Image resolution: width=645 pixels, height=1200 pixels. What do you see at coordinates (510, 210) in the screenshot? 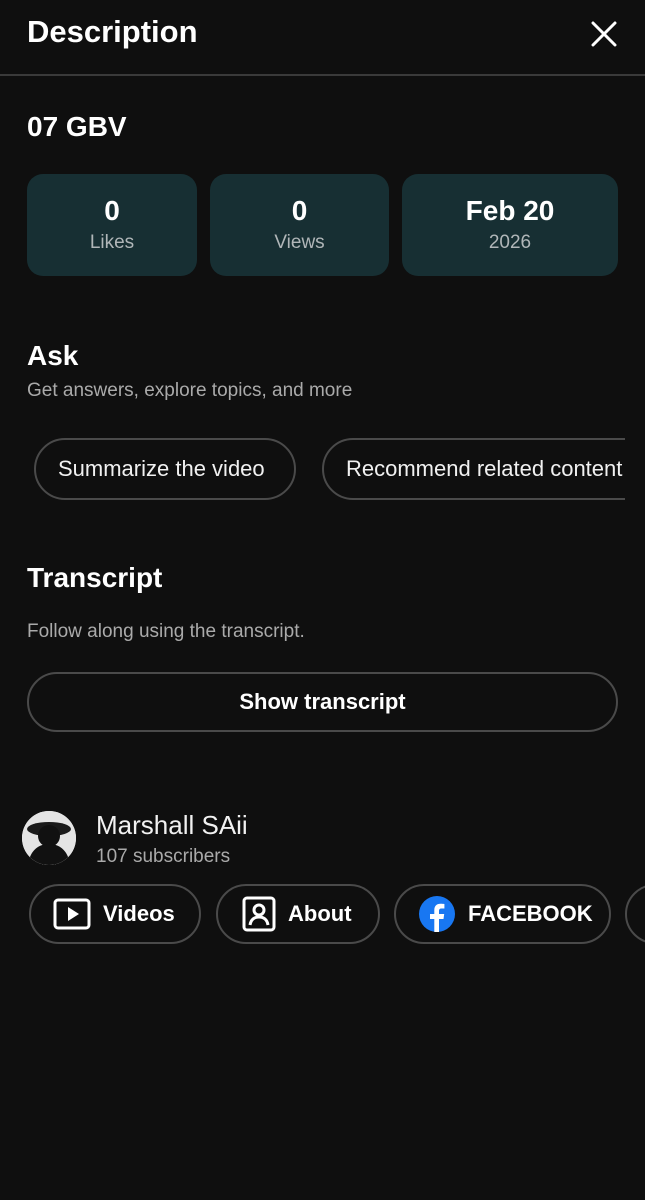
I see `publish-date: Feb 20` at bounding box center [510, 210].